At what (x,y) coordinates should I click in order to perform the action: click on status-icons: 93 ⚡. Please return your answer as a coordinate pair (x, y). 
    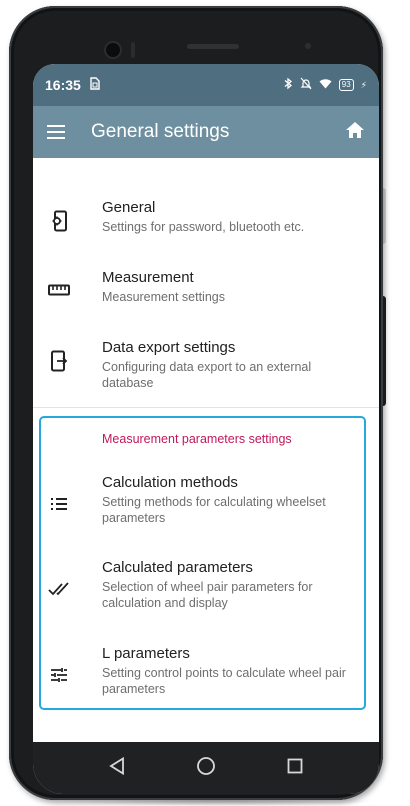
    Looking at the image, I should click on (325, 85).